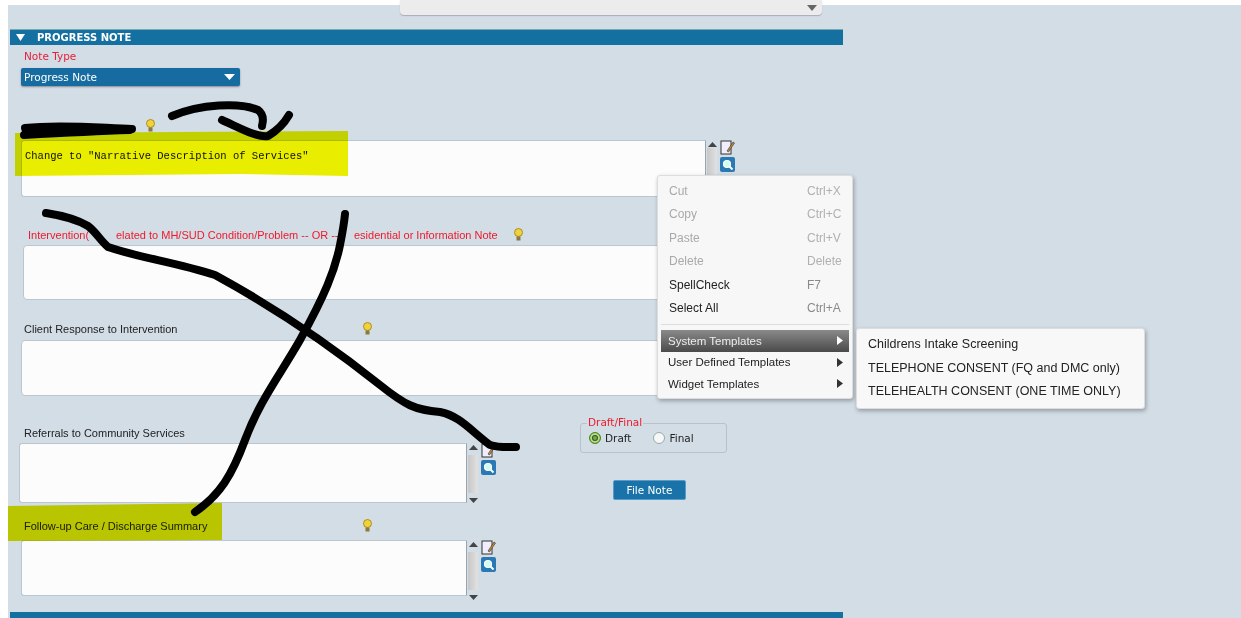 The width and height of the screenshot is (1241, 618). Describe the element at coordinates (673, 438) in the screenshot. I see `radio-option: Final` at that location.